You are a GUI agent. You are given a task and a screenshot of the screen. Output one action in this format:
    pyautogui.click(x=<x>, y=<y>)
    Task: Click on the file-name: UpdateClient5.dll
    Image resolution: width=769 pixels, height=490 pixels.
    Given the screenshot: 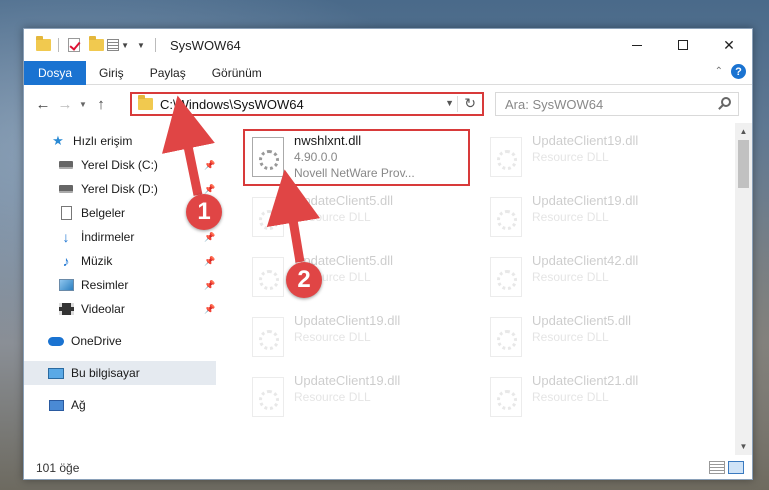 What is the action you would take?
    pyautogui.click(x=582, y=320)
    